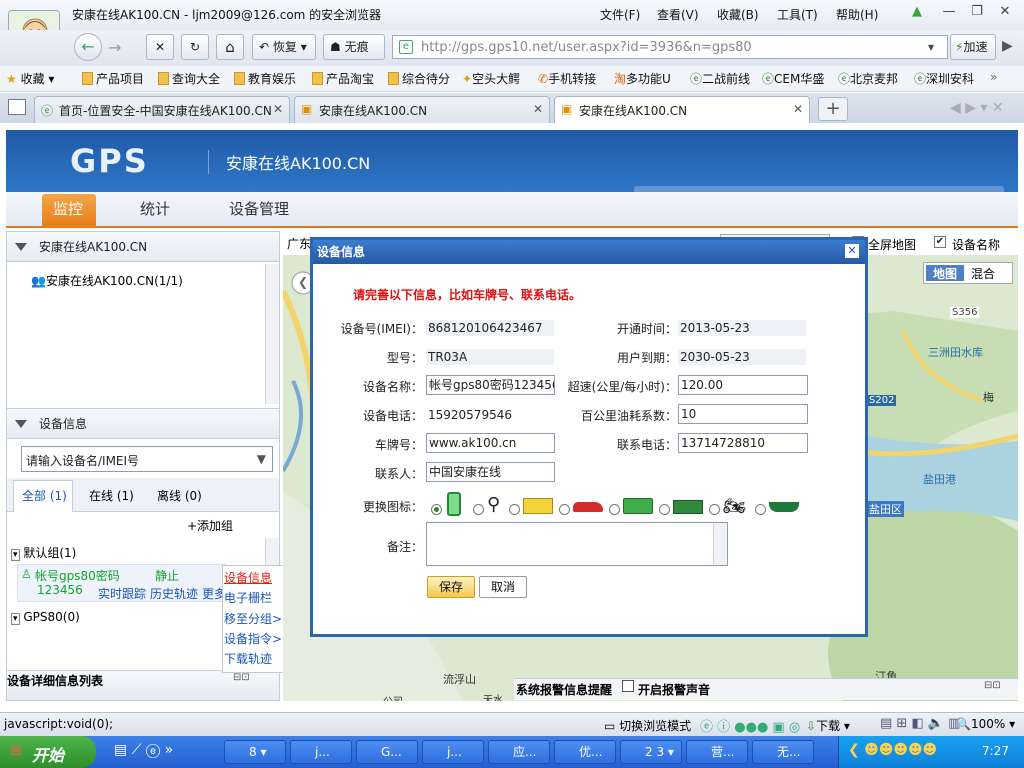  What do you see at coordinates (931, 47) in the screenshot?
I see `address-dropdown-icon: ▾` at bounding box center [931, 47].